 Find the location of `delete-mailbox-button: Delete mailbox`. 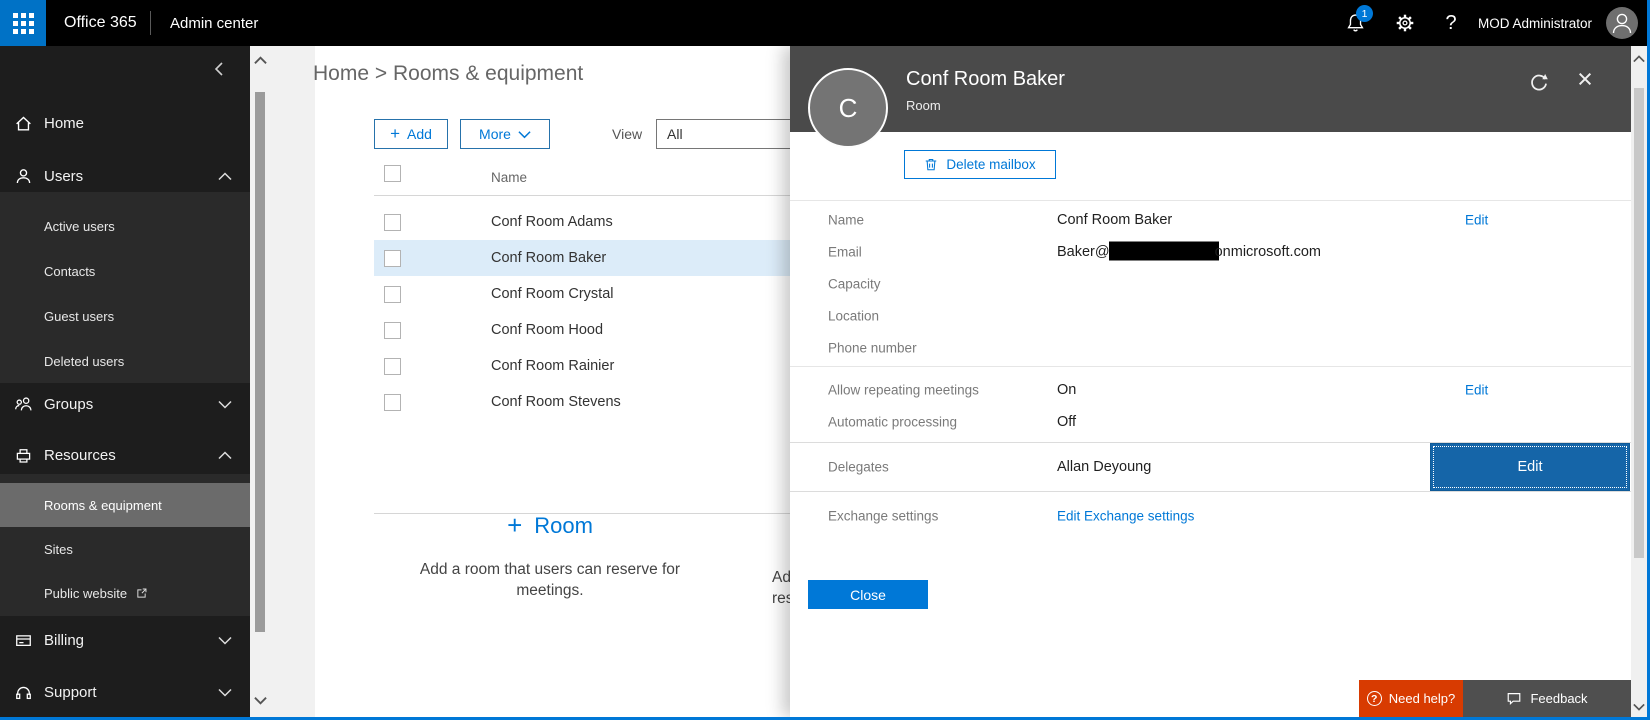

delete-mailbox-button: Delete mailbox is located at coordinates (980, 164).